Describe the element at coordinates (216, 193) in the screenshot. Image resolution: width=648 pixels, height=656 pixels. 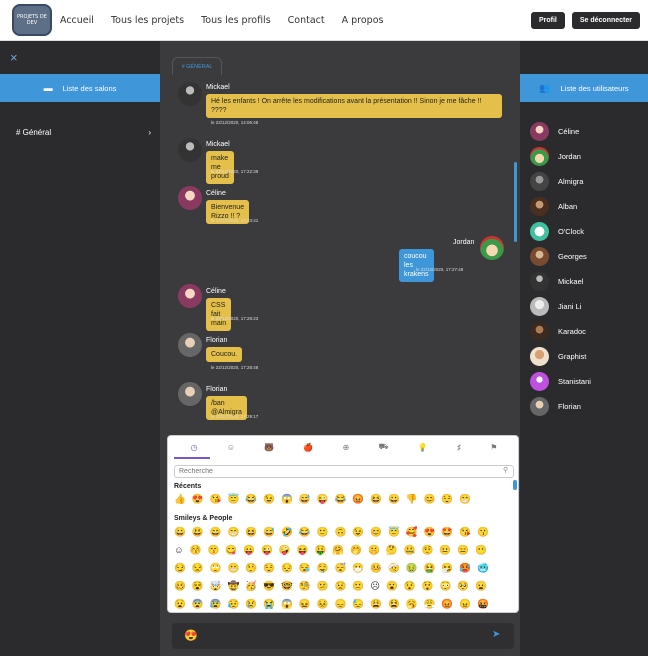
I see `message-author: Céline` at that location.